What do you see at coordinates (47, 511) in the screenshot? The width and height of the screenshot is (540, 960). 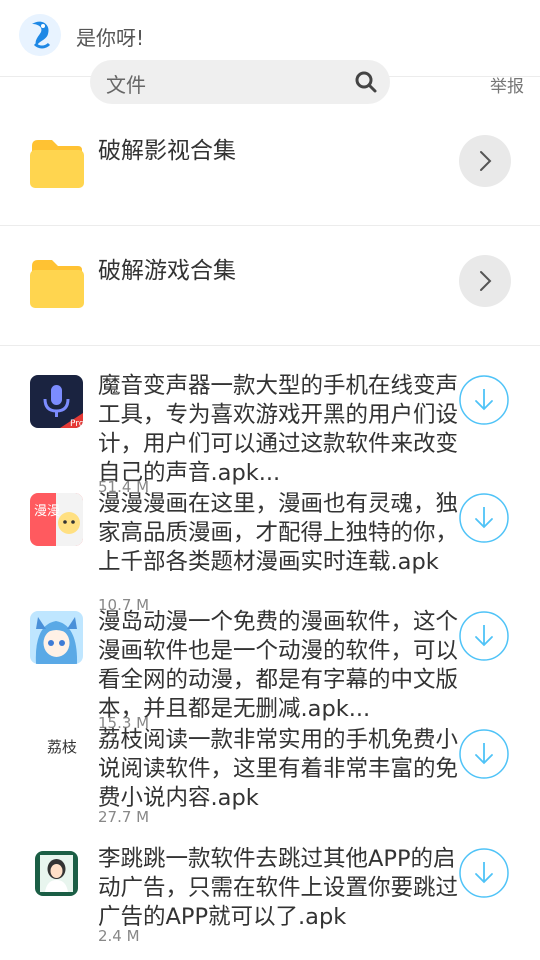 I see `svg-text: 漫漫` at bounding box center [47, 511].